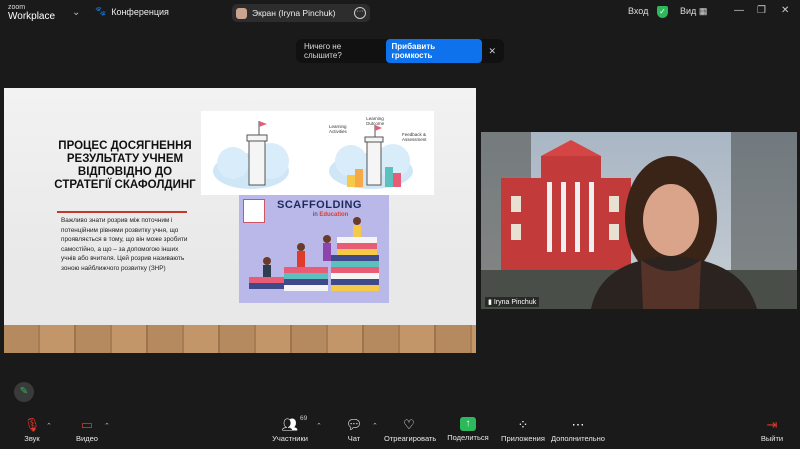  What do you see at coordinates (739, 10) in the screenshot?
I see `minimize-icon: —` at bounding box center [739, 10].